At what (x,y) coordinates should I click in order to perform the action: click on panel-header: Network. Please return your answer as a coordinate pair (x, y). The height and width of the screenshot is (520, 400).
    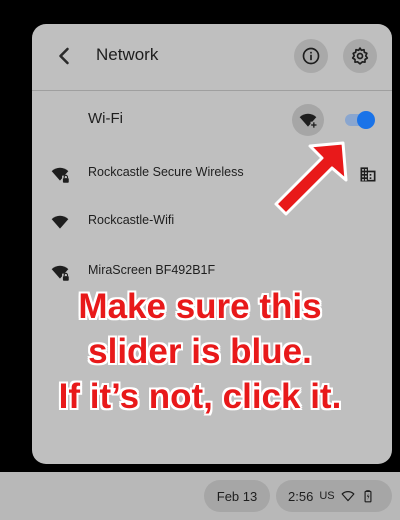
    Looking at the image, I should click on (212, 56).